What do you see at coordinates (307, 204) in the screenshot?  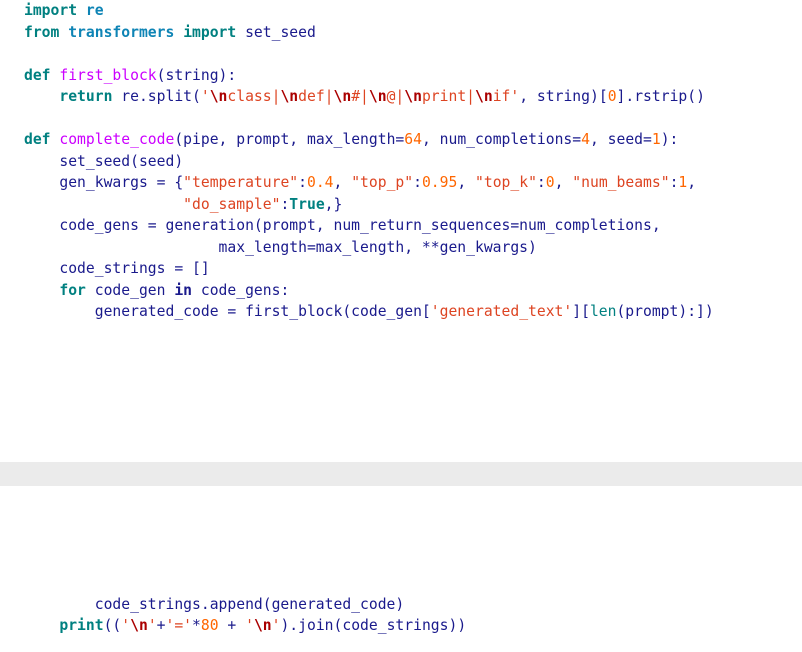 I see `code-token-const: True` at bounding box center [307, 204].